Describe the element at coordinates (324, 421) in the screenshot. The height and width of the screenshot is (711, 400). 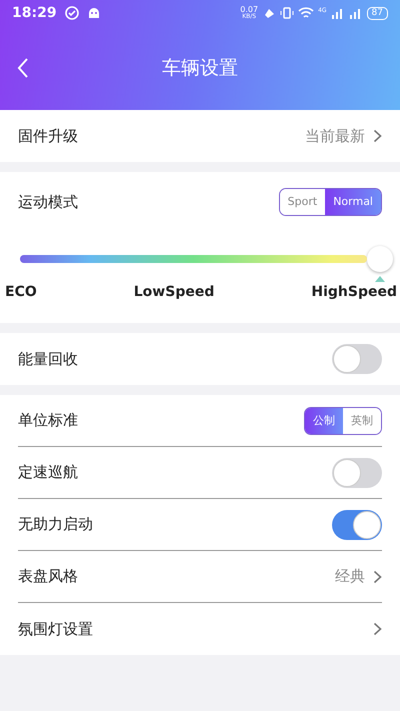
I see `segment-option: 公制` at that location.